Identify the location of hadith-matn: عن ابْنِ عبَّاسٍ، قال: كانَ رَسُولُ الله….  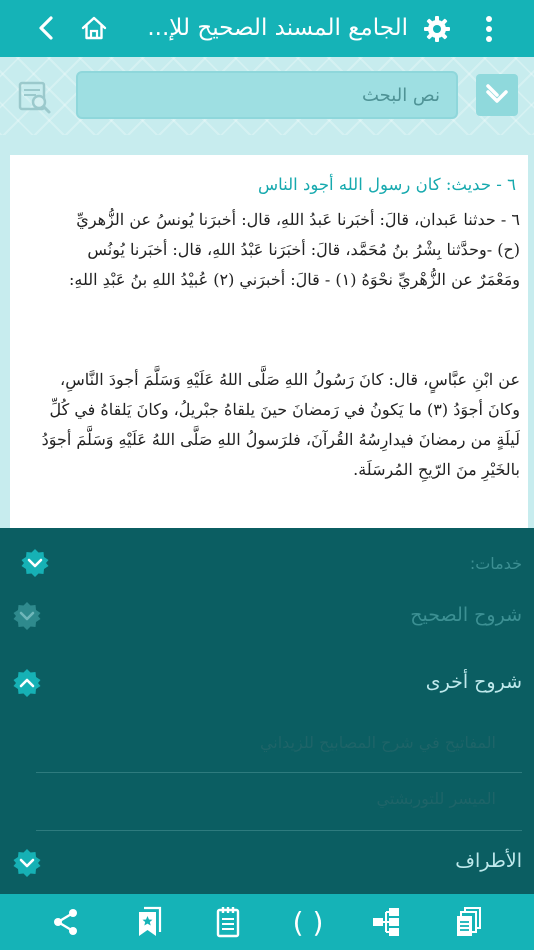
(270, 425).